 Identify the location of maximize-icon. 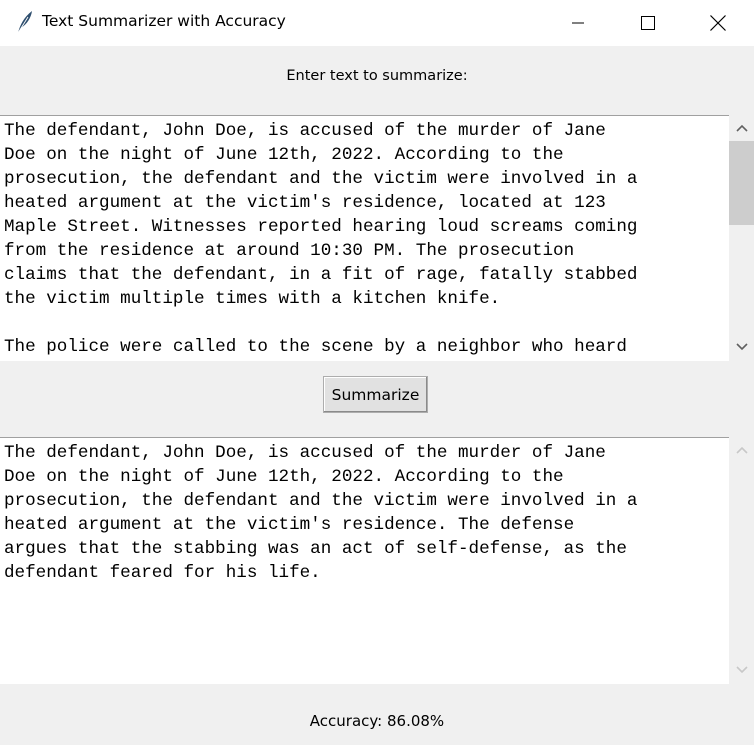
(648, 23).